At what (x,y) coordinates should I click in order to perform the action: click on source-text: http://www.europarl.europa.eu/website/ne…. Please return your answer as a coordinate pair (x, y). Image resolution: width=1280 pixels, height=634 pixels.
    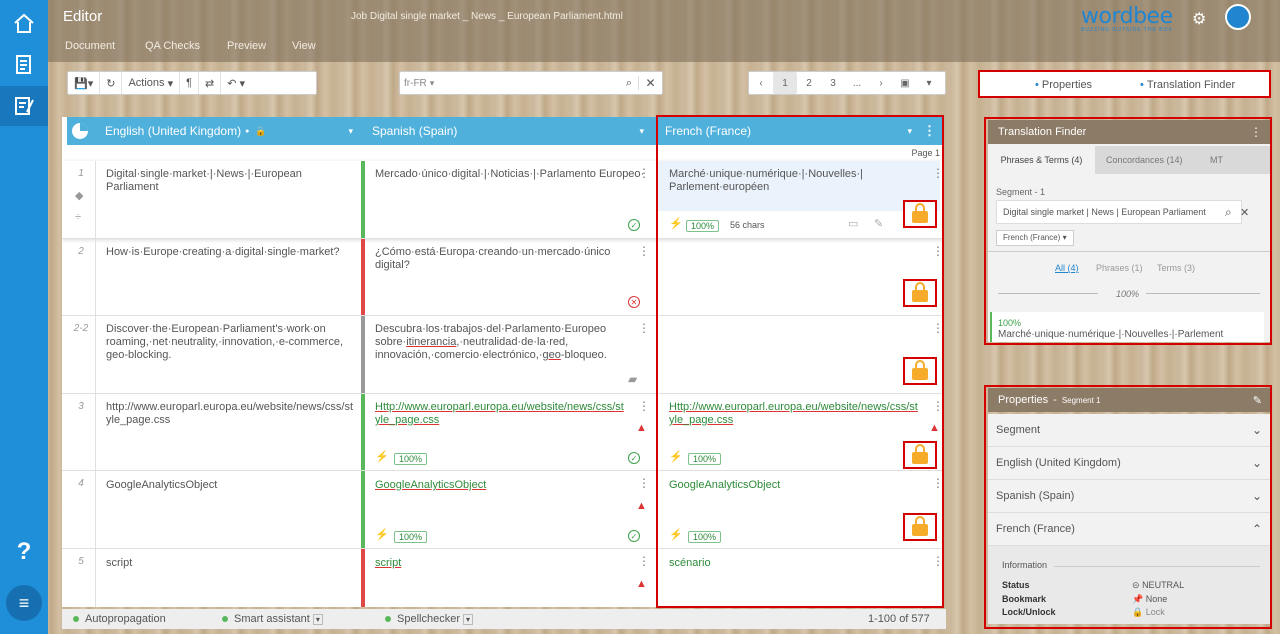
    Looking at the image, I should click on (231, 414).